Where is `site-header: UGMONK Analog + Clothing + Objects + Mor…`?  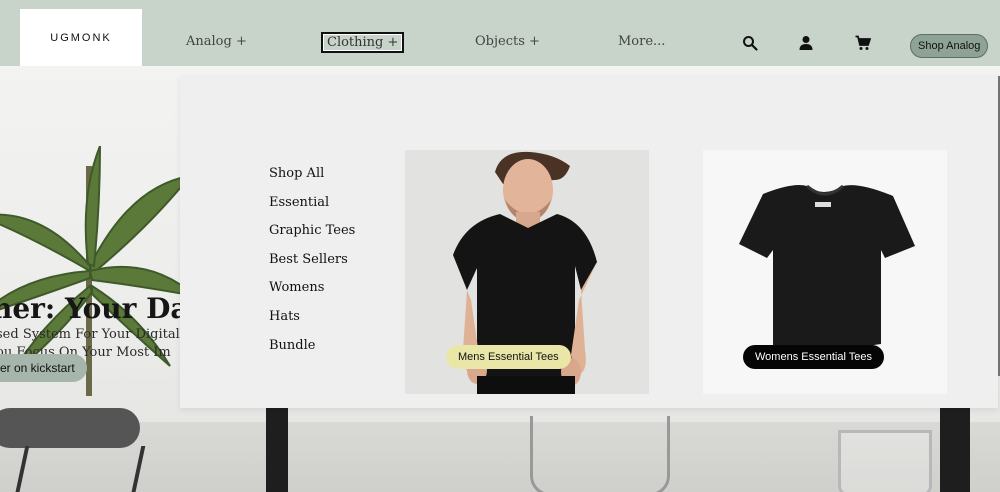 site-header: UGMONK Analog + Clothing + Objects + Mor… is located at coordinates (500, 33).